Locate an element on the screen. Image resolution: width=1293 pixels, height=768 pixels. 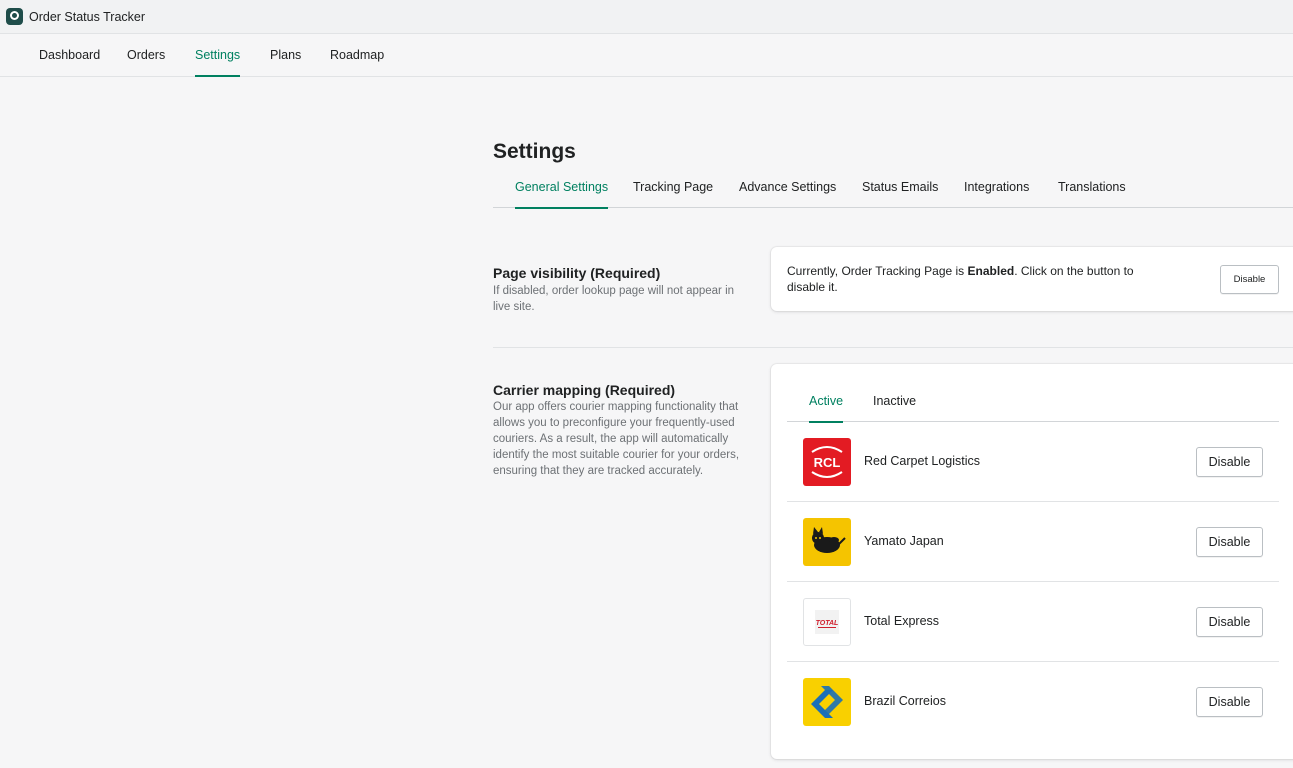
section-divider is located at coordinates (893, 347).